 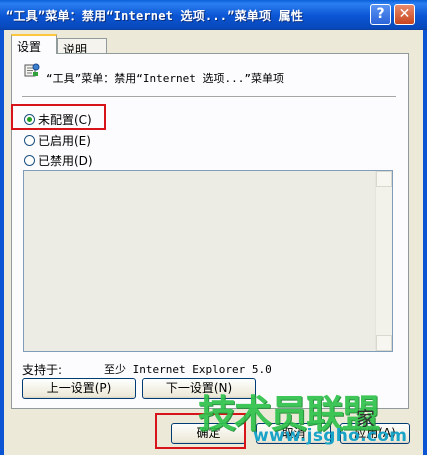 I want to click on option-disabled: 已禁用(D), so click(x=58, y=160).